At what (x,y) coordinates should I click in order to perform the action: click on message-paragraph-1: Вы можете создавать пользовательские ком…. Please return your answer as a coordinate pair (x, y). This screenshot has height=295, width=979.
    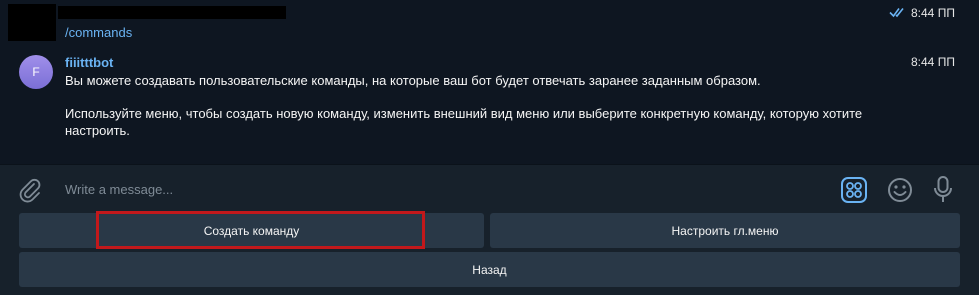
    Looking at the image, I should click on (413, 80).